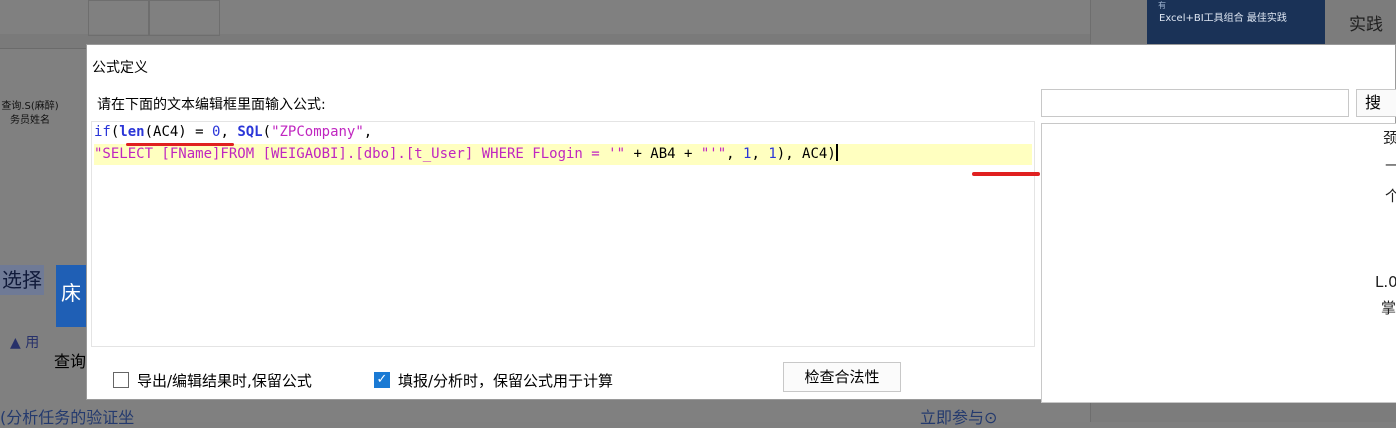 The image size is (1396, 428). Describe the element at coordinates (1366, 25) in the screenshot. I see `background-sidebar-title: 实践` at that location.